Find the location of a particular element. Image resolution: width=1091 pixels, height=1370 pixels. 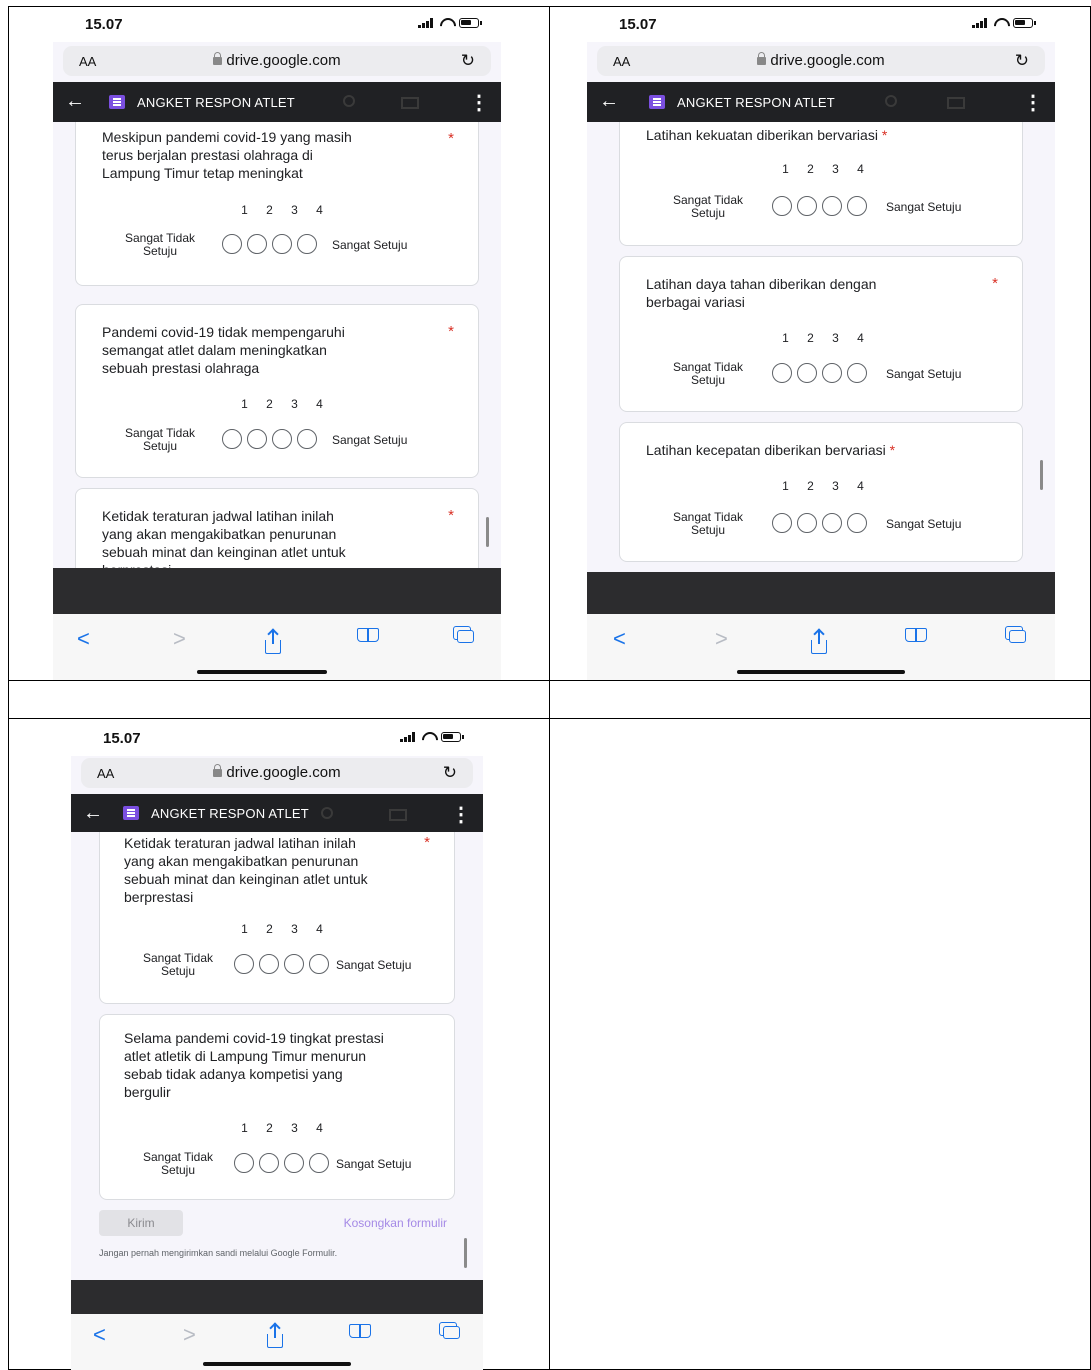

question-line: Latihan kecepatan diberikan bervariasi * is located at coordinates (814, 450).